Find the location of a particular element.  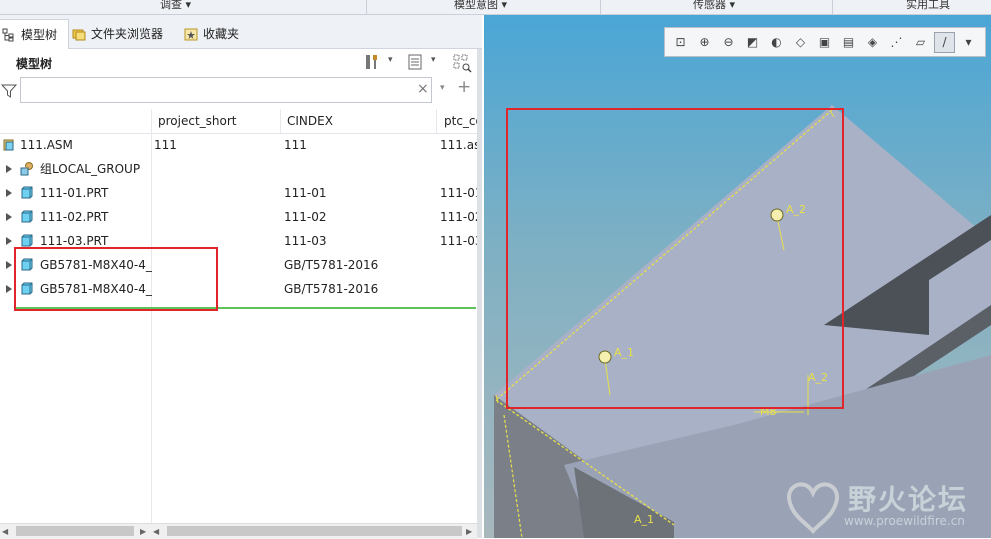

panel-splitter is located at coordinates (479, 293).